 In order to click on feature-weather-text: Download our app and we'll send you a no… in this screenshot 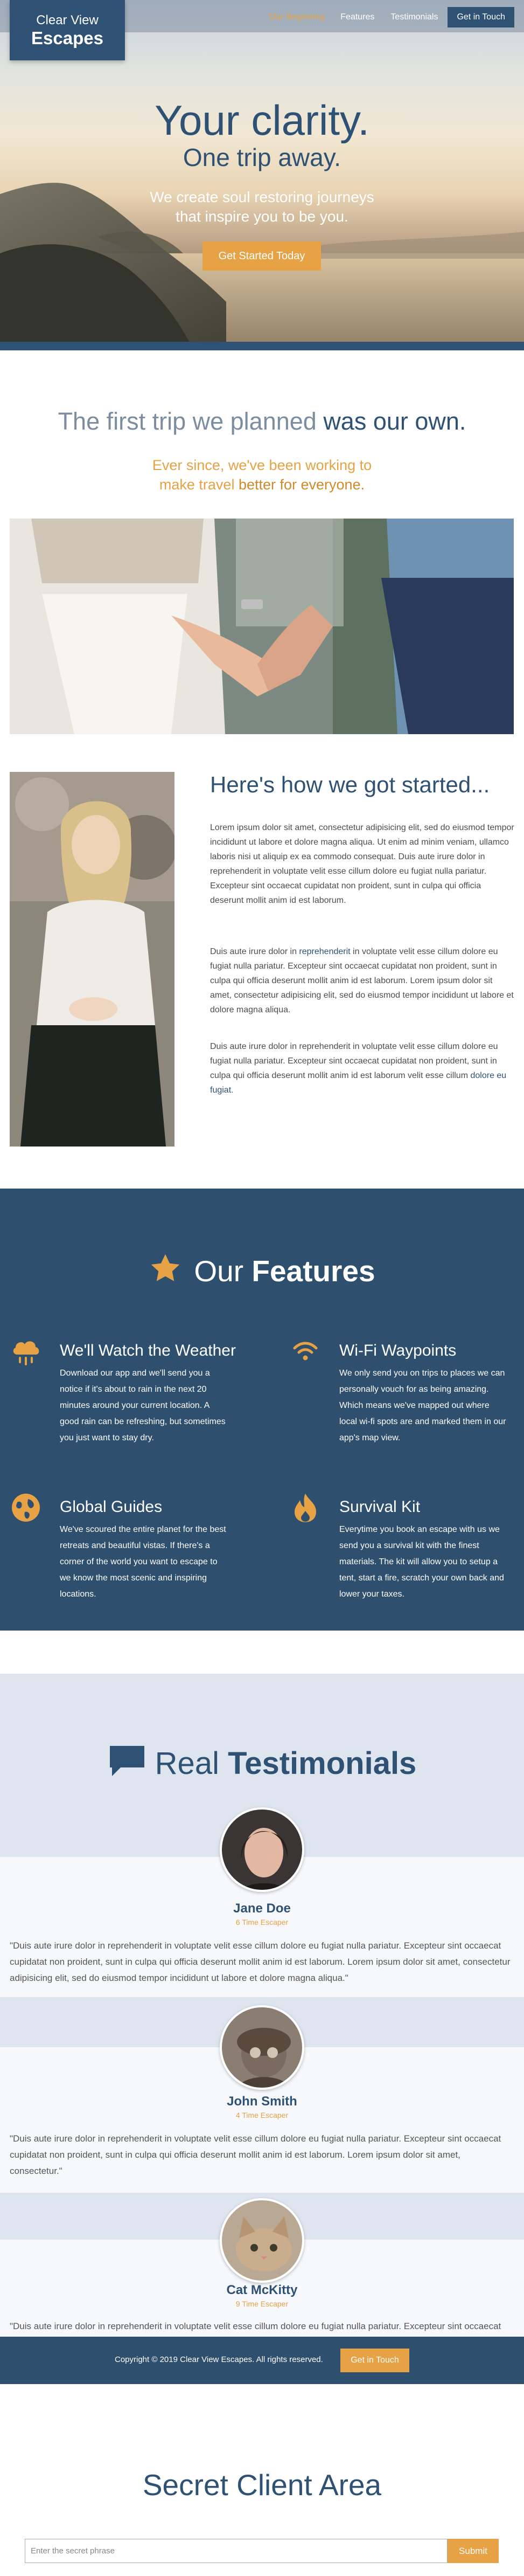, I will do `click(143, 1405)`.